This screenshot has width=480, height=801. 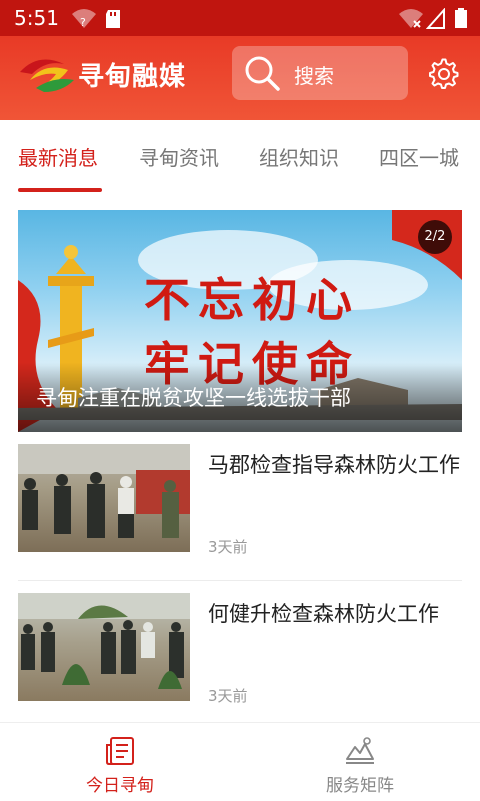 I want to click on banner-slogan-line1: 不忘初心, so click(x=252, y=300).